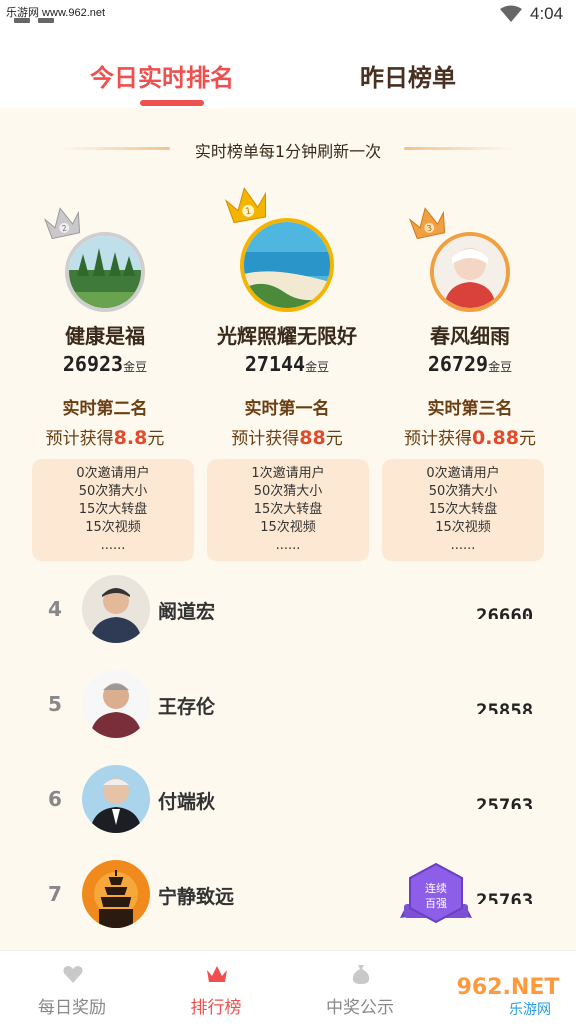  What do you see at coordinates (62, 223) in the screenshot?
I see `silver-crown-icon: 2` at bounding box center [62, 223].